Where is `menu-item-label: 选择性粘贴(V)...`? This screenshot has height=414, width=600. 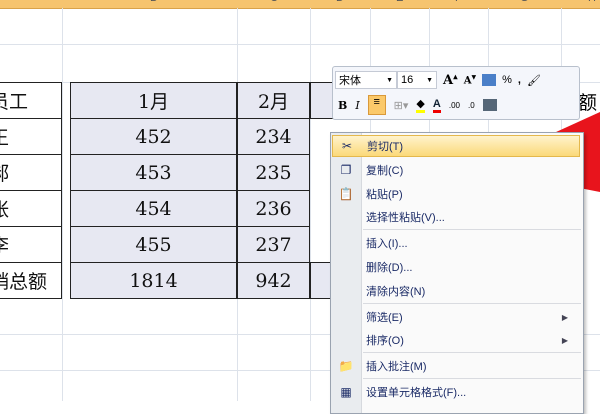 menu-item-label: 选择性粘贴(V)... is located at coordinates (405, 218).